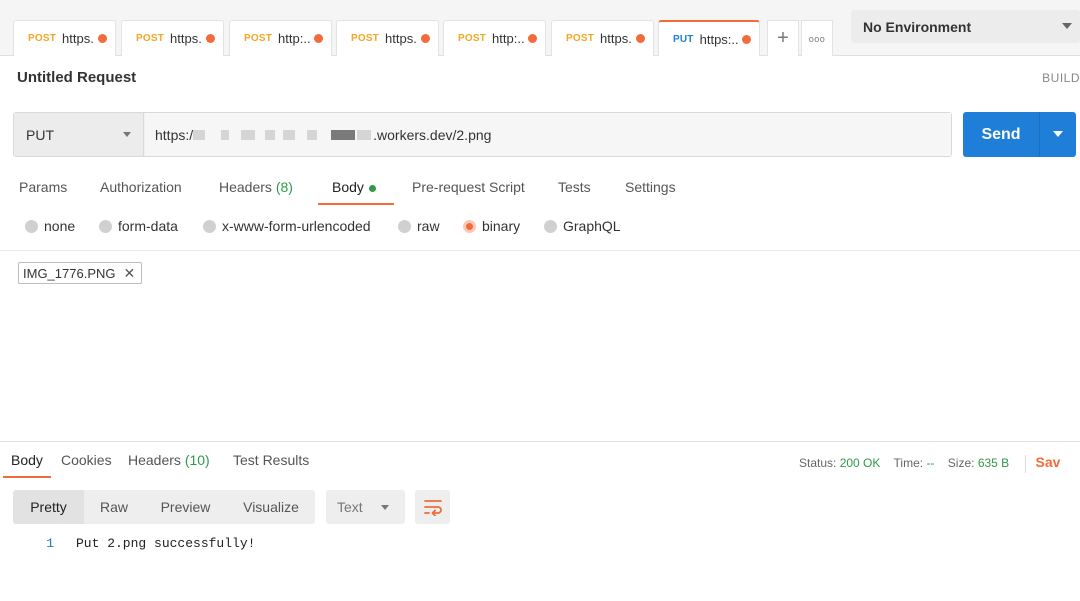 The width and height of the screenshot is (1080, 601). Describe the element at coordinates (860, 463) in the screenshot. I see `status-value: 200 OK` at that location.